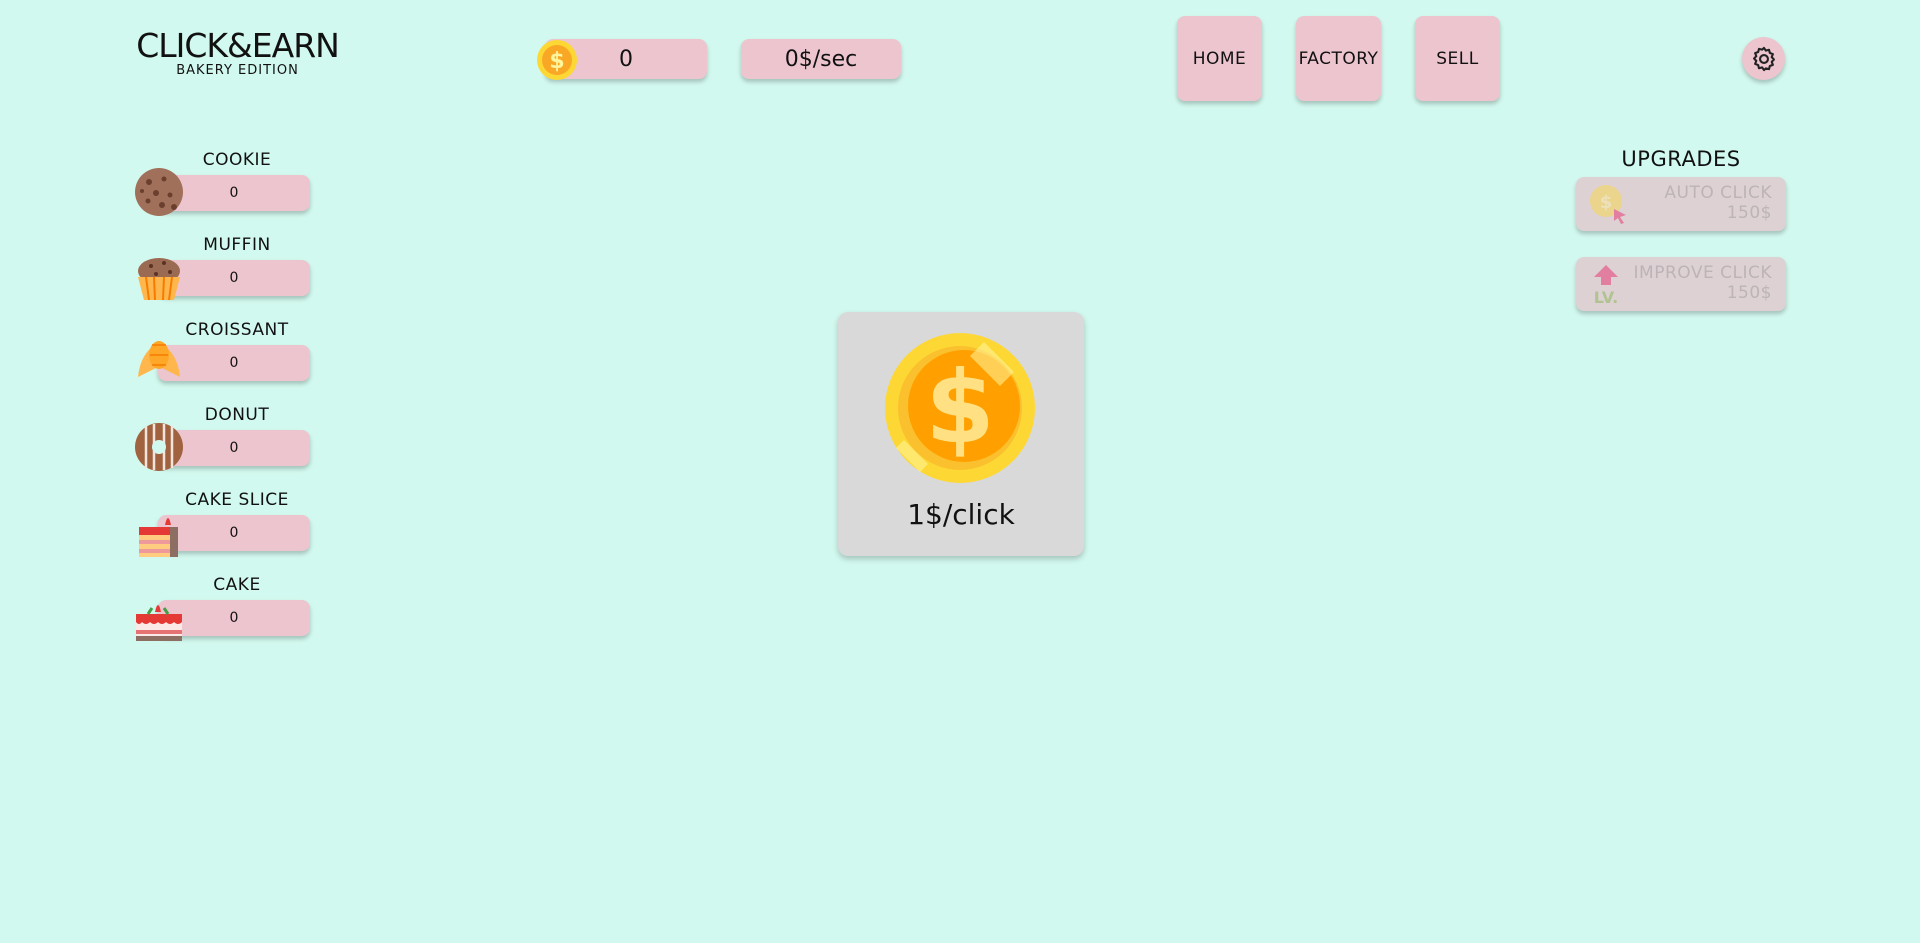  Describe the element at coordinates (238, 45) in the screenshot. I see `logo-title: CLICK&EARN` at that location.